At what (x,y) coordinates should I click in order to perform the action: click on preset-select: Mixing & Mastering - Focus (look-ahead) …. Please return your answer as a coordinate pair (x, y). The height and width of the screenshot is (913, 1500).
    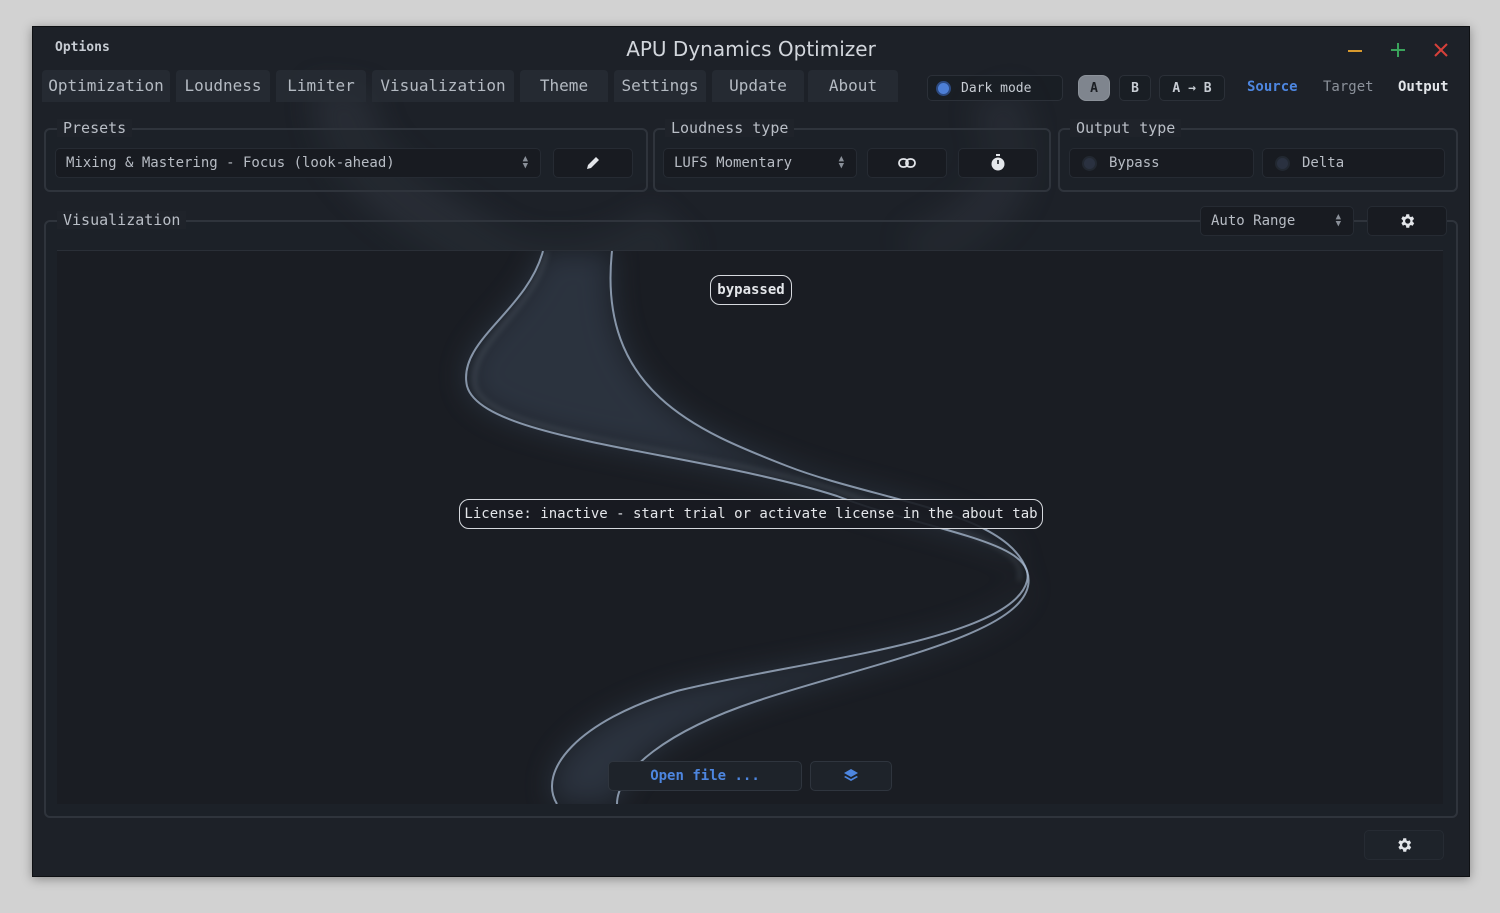
    Looking at the image, I should click on (298, 163).